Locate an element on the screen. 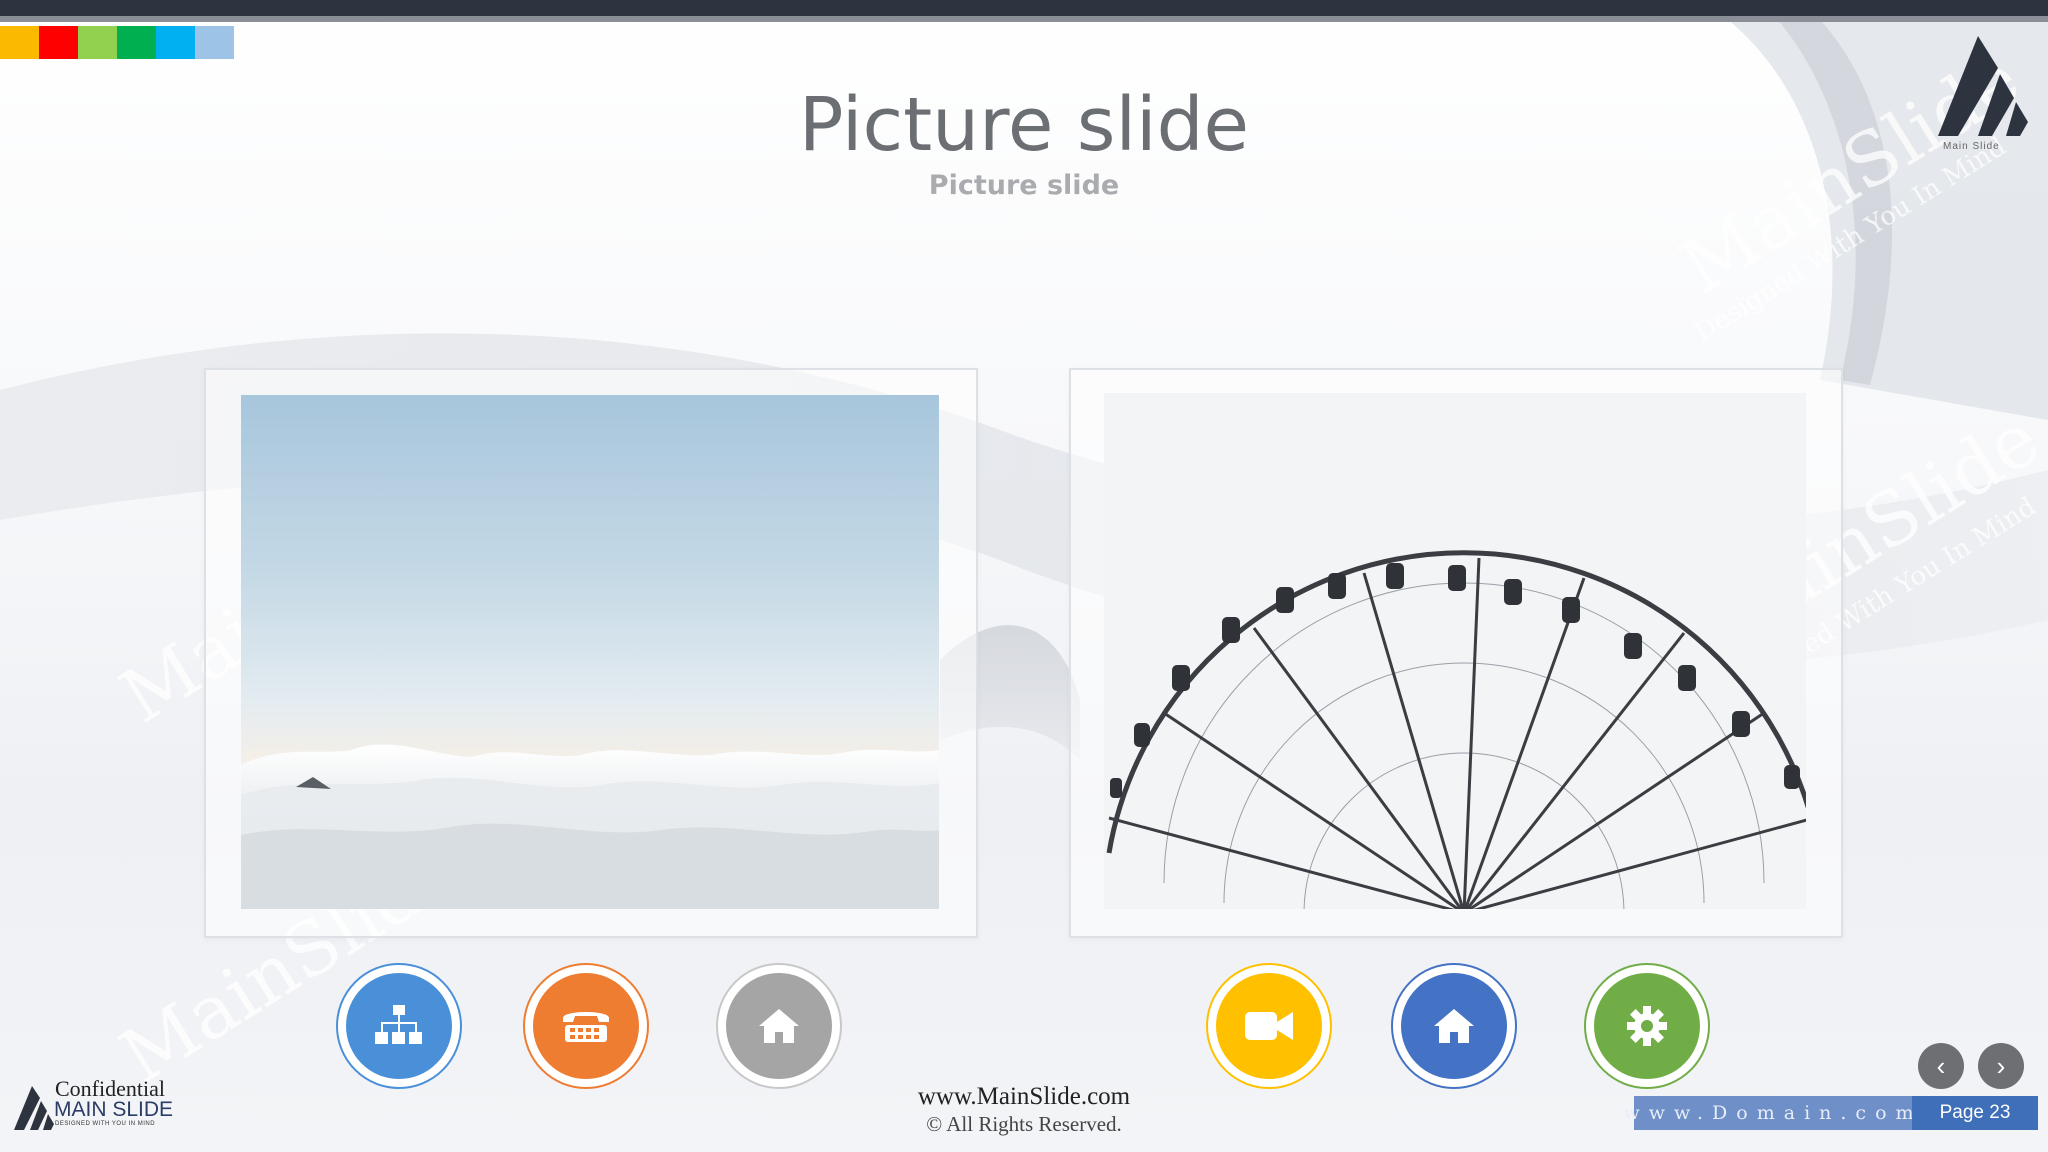 This screenshot has width=2048, height=1152. ferris-wheel-illustration is located at coordinates (1456, 729).